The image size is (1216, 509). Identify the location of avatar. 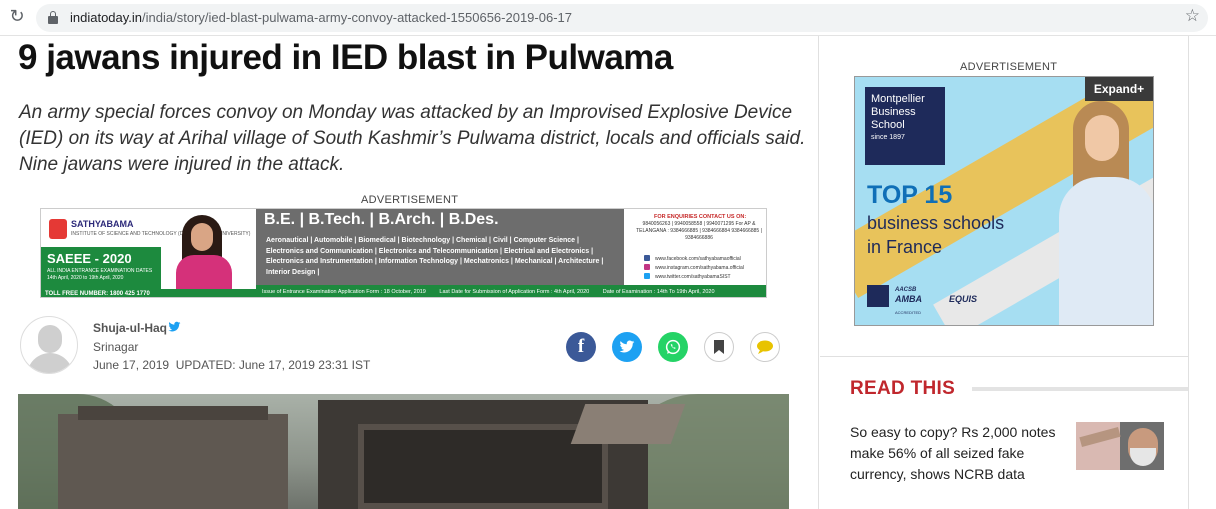
(49, 345).